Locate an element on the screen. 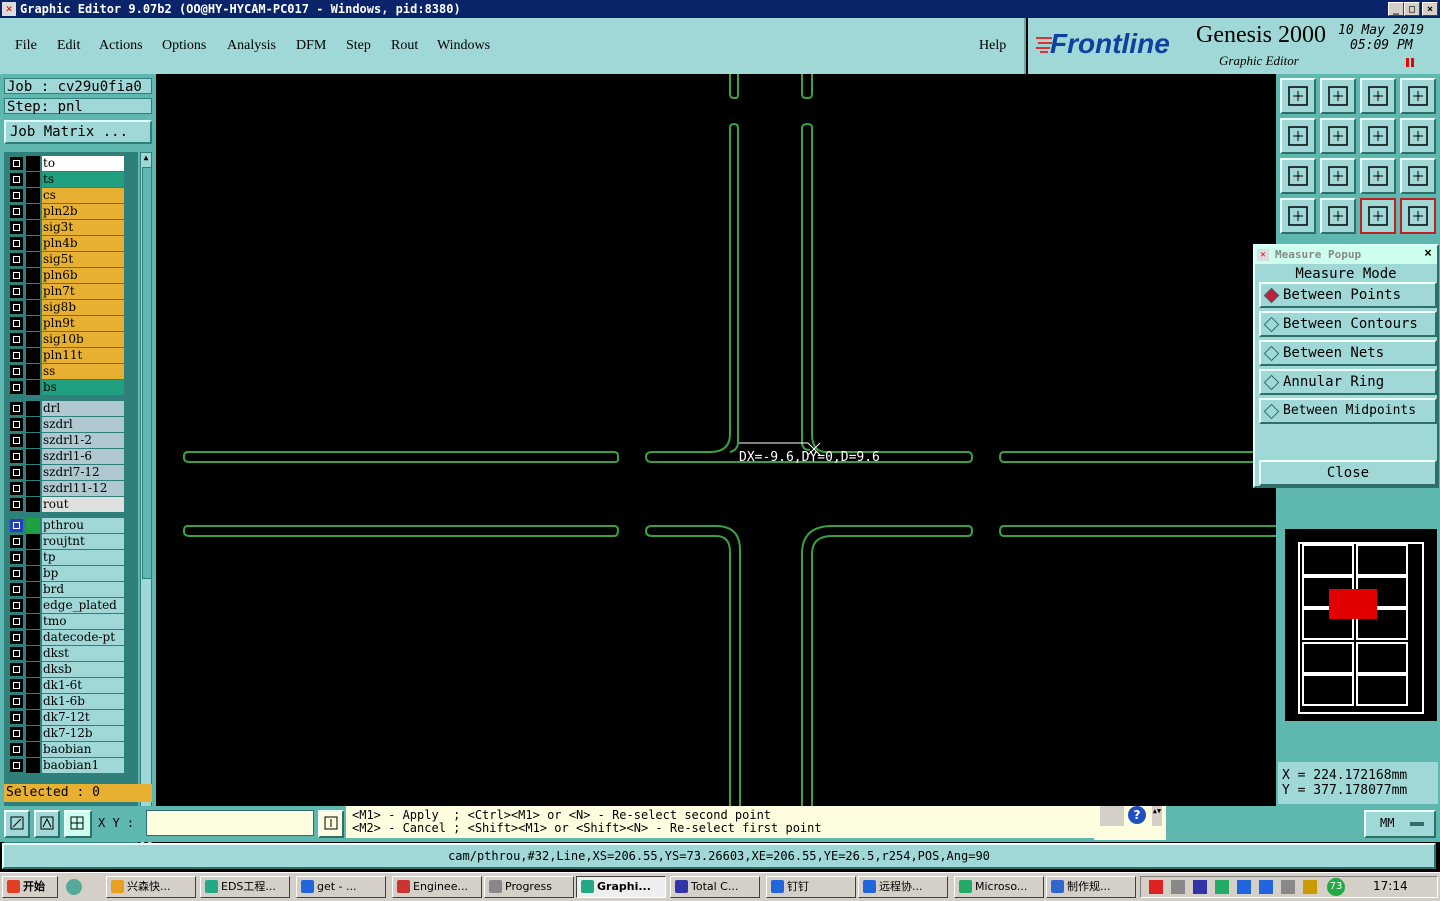  start-button: 开始 is located at coordinates (30, 887).